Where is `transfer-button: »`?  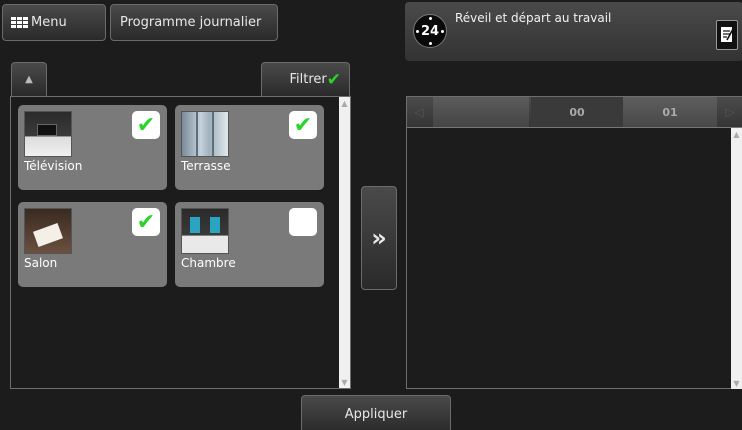 transfer-button: » is located at coordinates (379, 238).